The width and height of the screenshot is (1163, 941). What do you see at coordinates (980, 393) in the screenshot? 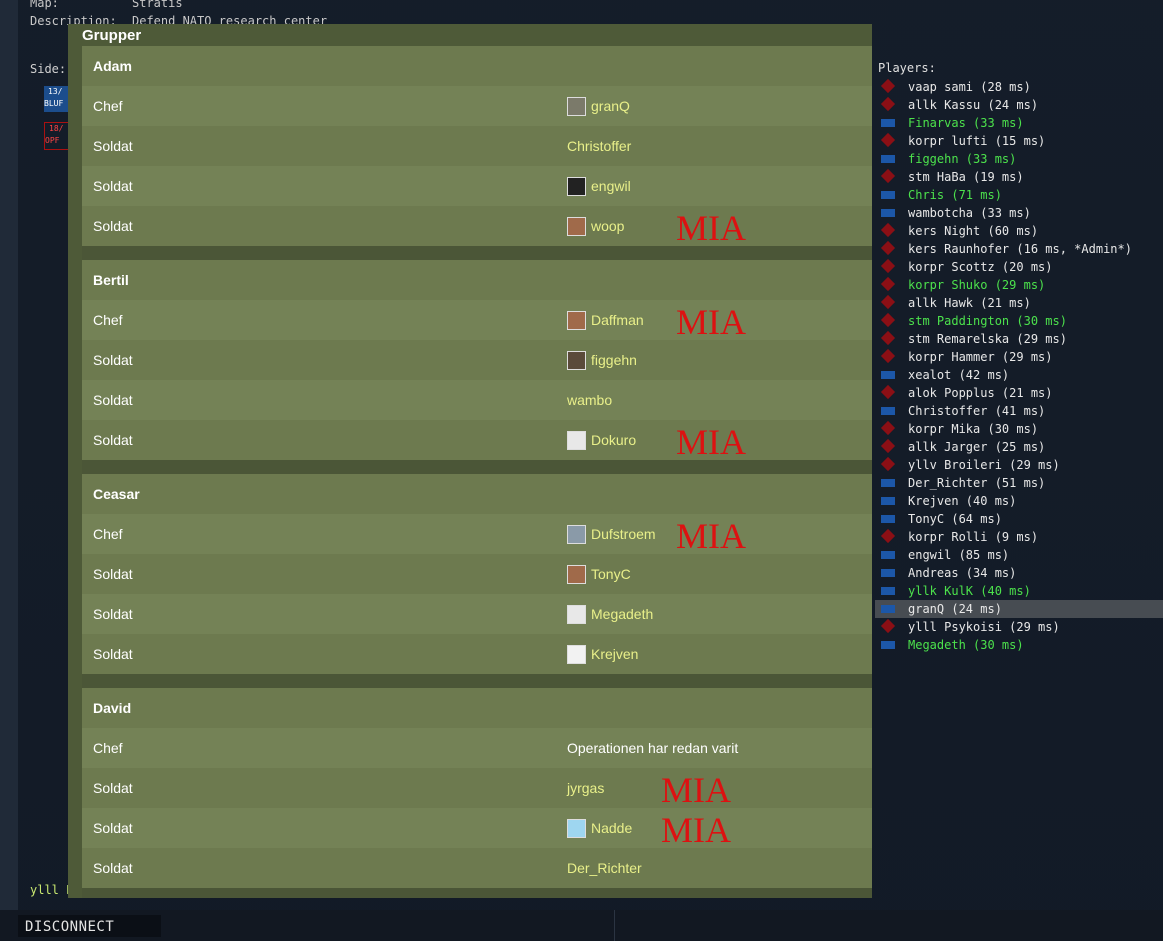
I see `player-entry-text: alok Popplus (21 ms)` at bounding box center [980, 393].